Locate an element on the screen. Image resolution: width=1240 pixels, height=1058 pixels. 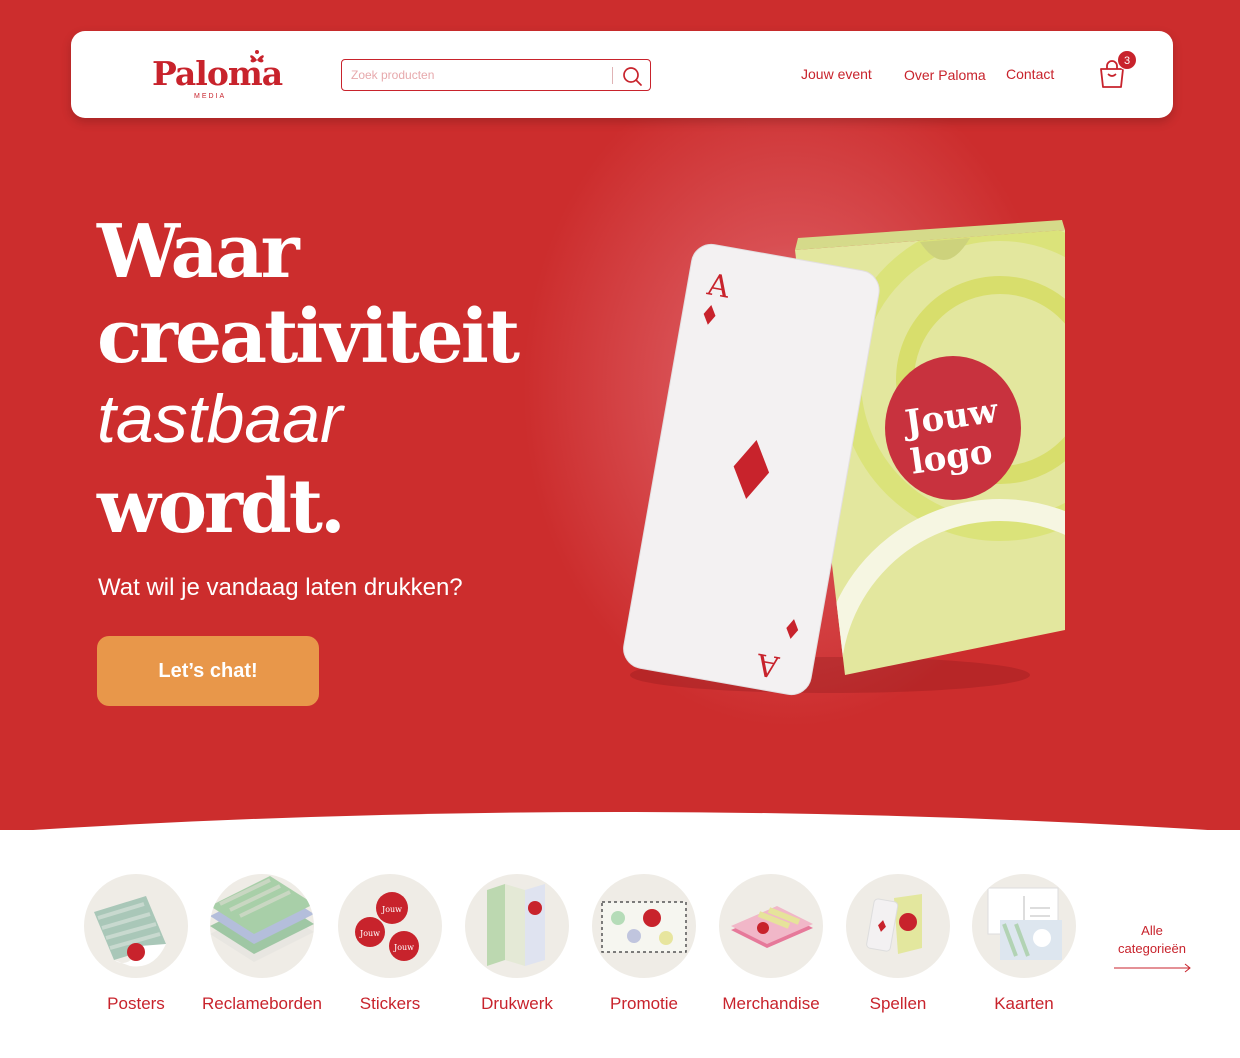
lets-chat-button: Let’s chat! is located at coordinates (208, 671).